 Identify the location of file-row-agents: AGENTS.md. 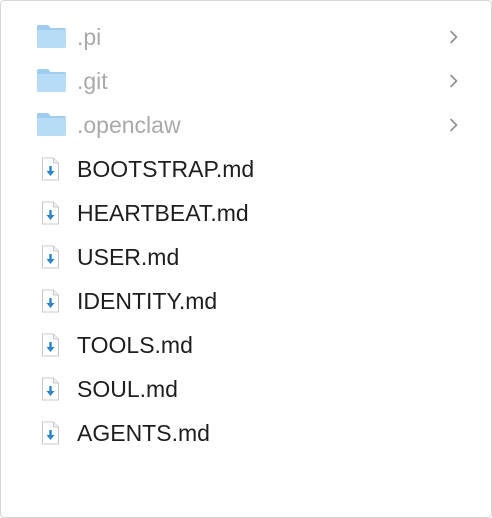
(246, 433).